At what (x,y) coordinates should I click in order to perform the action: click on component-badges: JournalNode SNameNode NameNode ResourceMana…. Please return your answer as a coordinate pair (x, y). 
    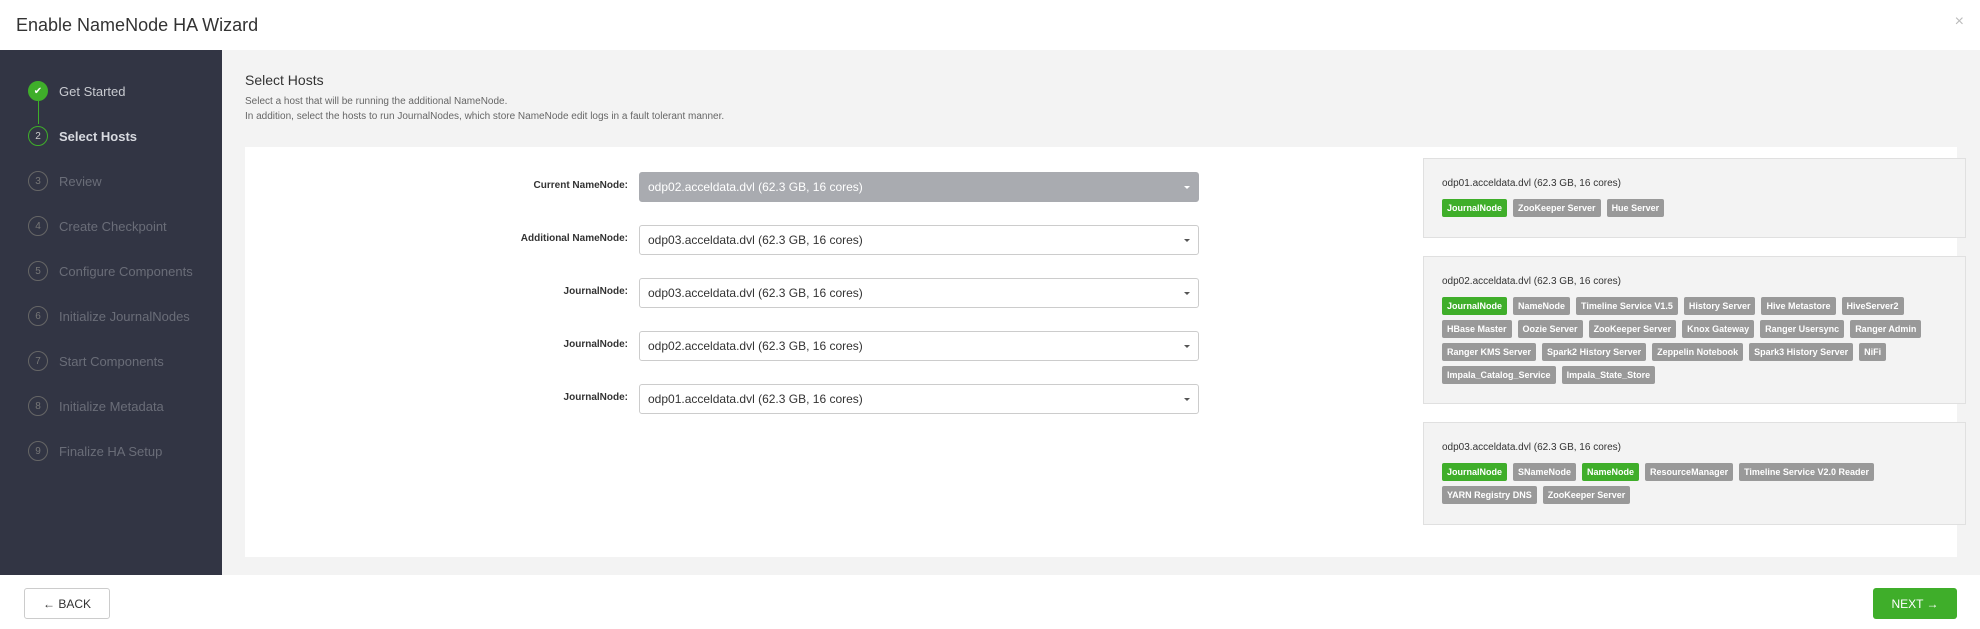
    Looking at the image, I should click on (1699, 486).